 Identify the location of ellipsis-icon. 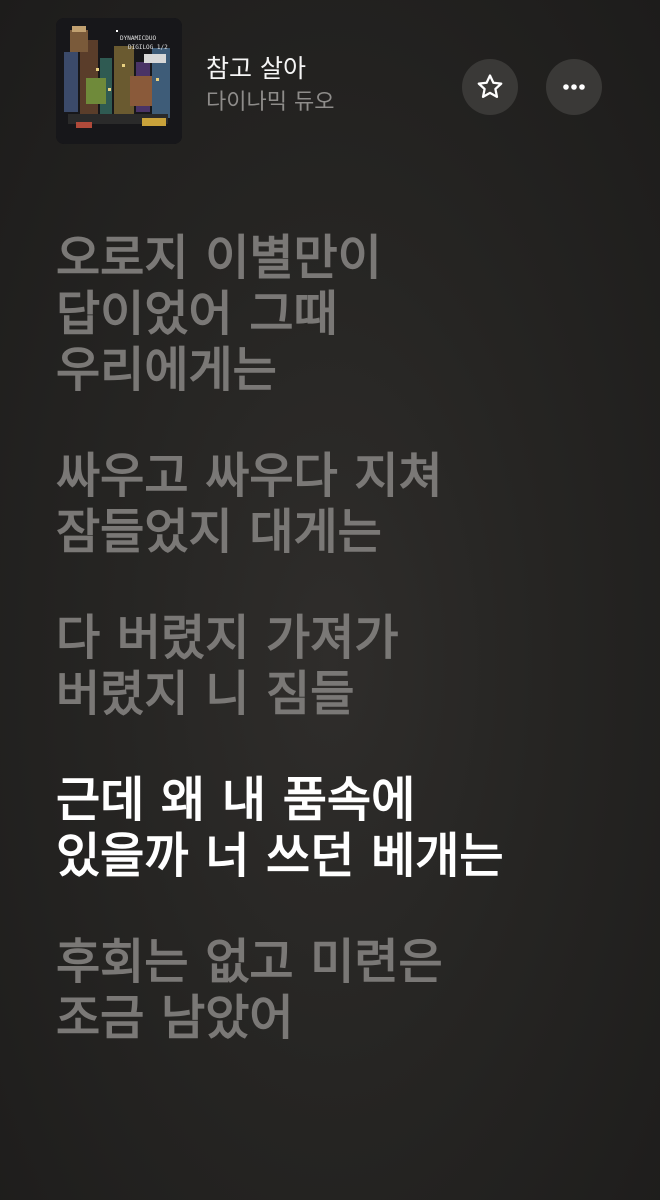
(574, 87).